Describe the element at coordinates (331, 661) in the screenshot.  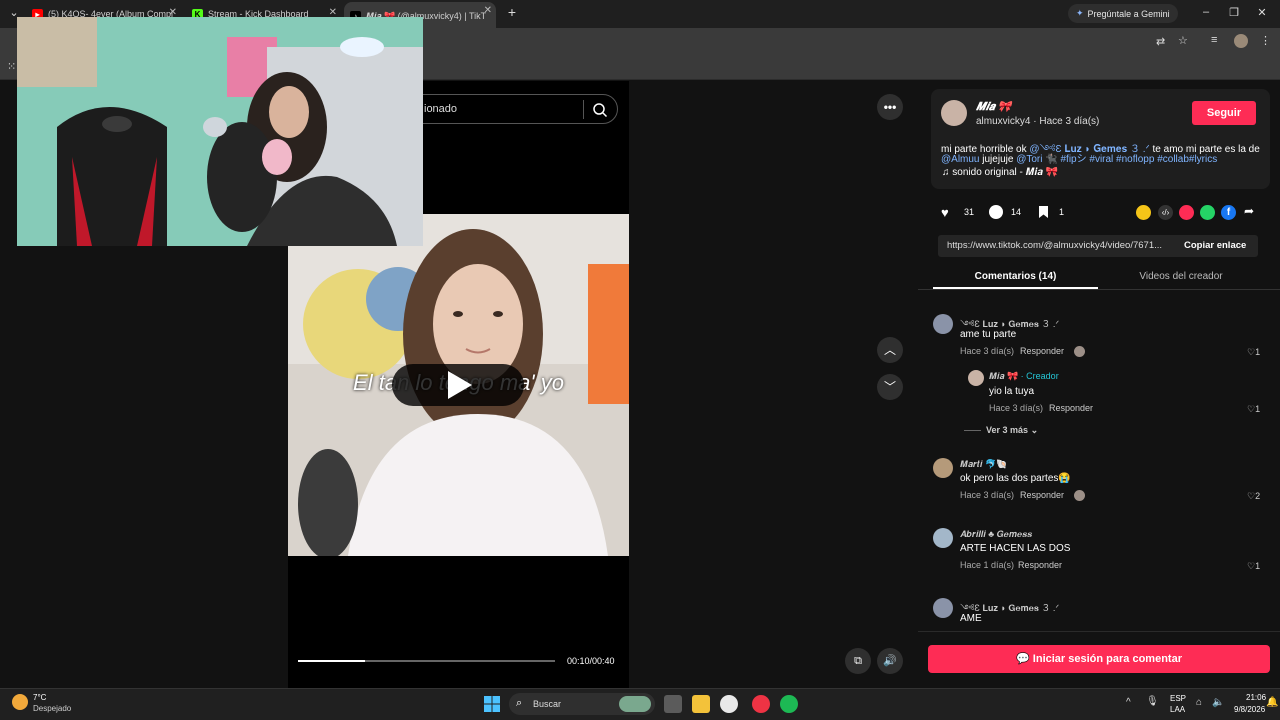
I see `video-progress-fill` at that location.